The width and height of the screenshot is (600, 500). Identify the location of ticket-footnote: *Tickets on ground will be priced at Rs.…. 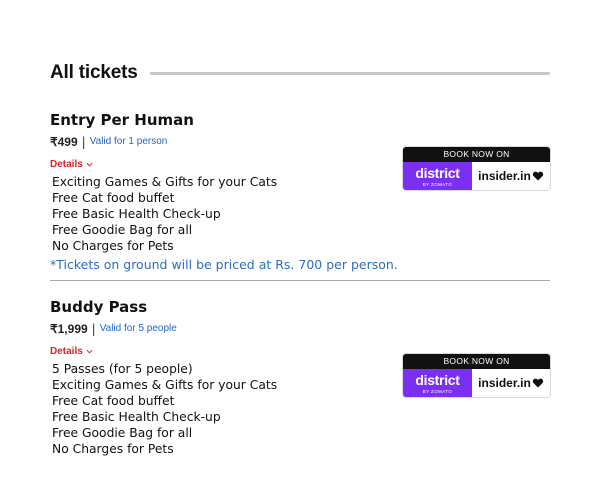
(224, 264).